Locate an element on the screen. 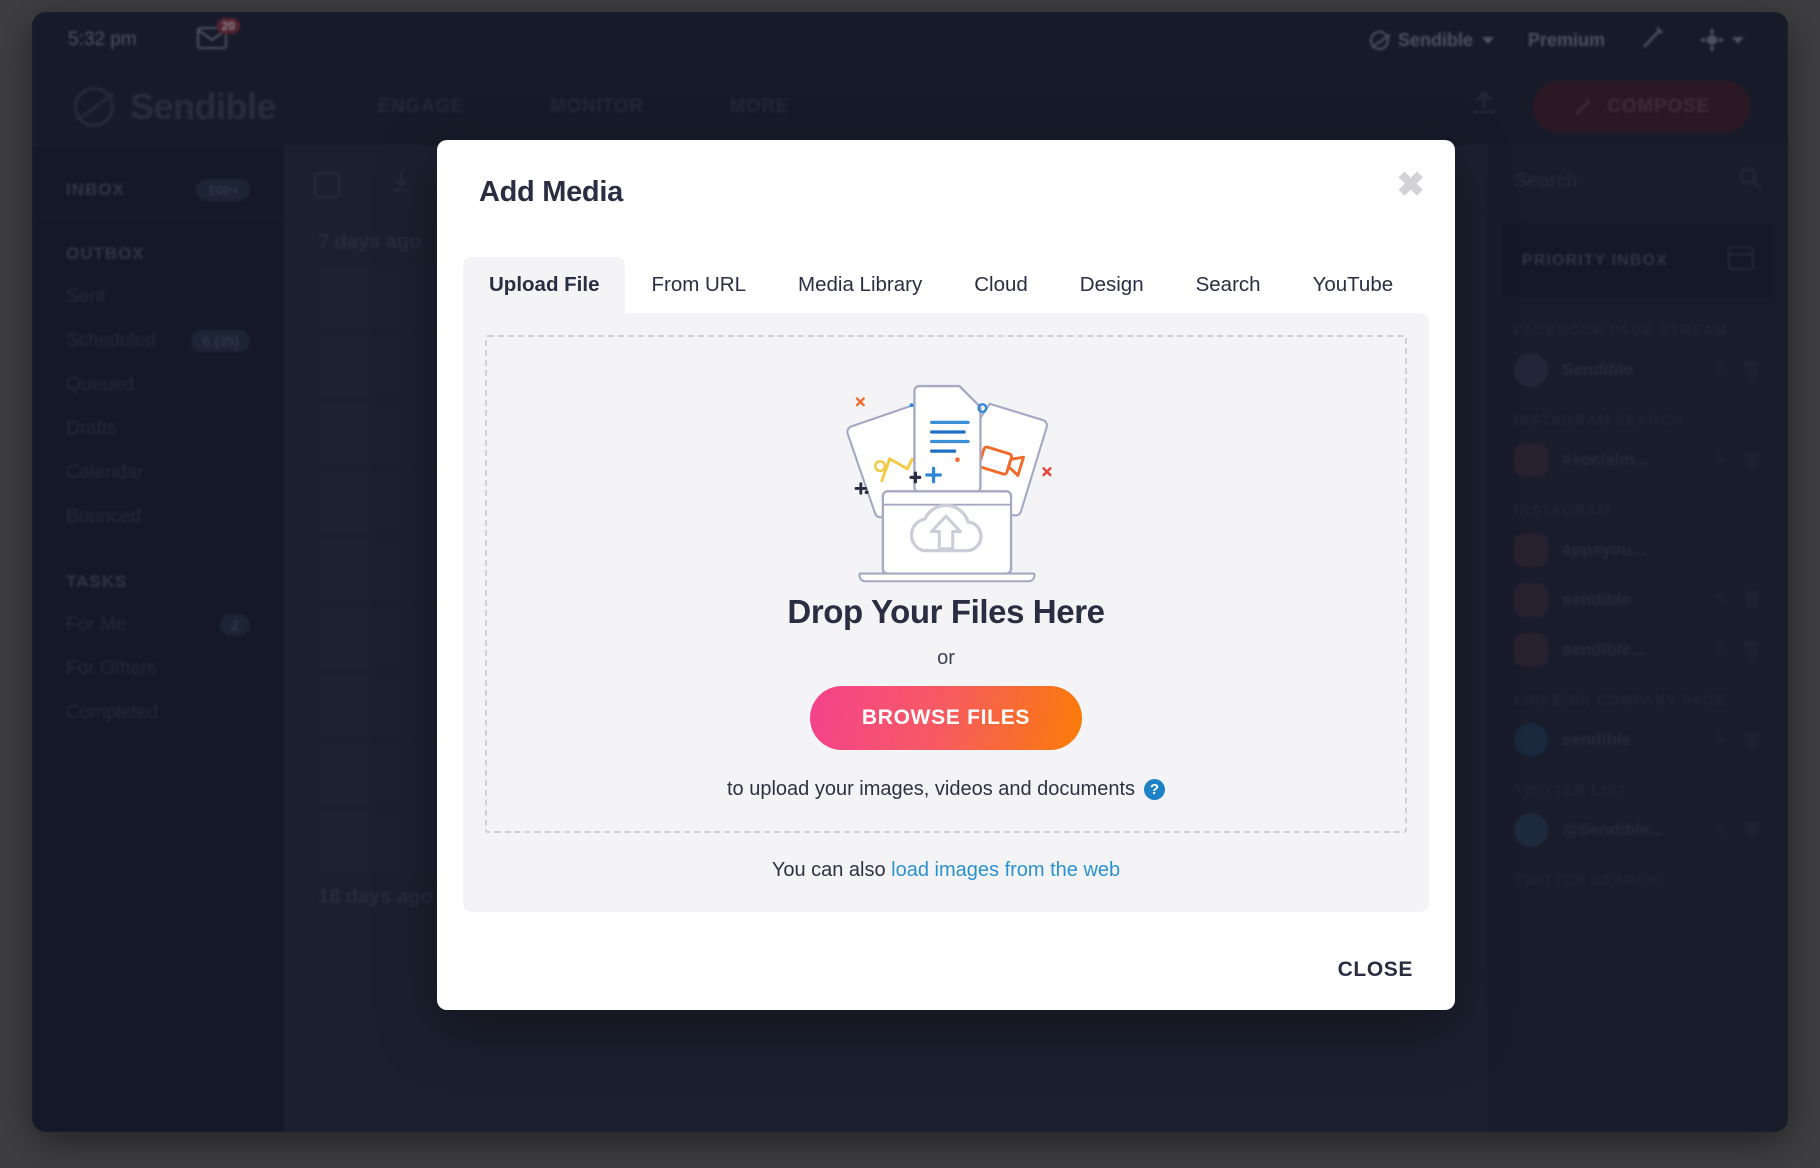 The image size is (1820, 1168). tab-cloud: Cloud is located at coordinates (1001, 285).